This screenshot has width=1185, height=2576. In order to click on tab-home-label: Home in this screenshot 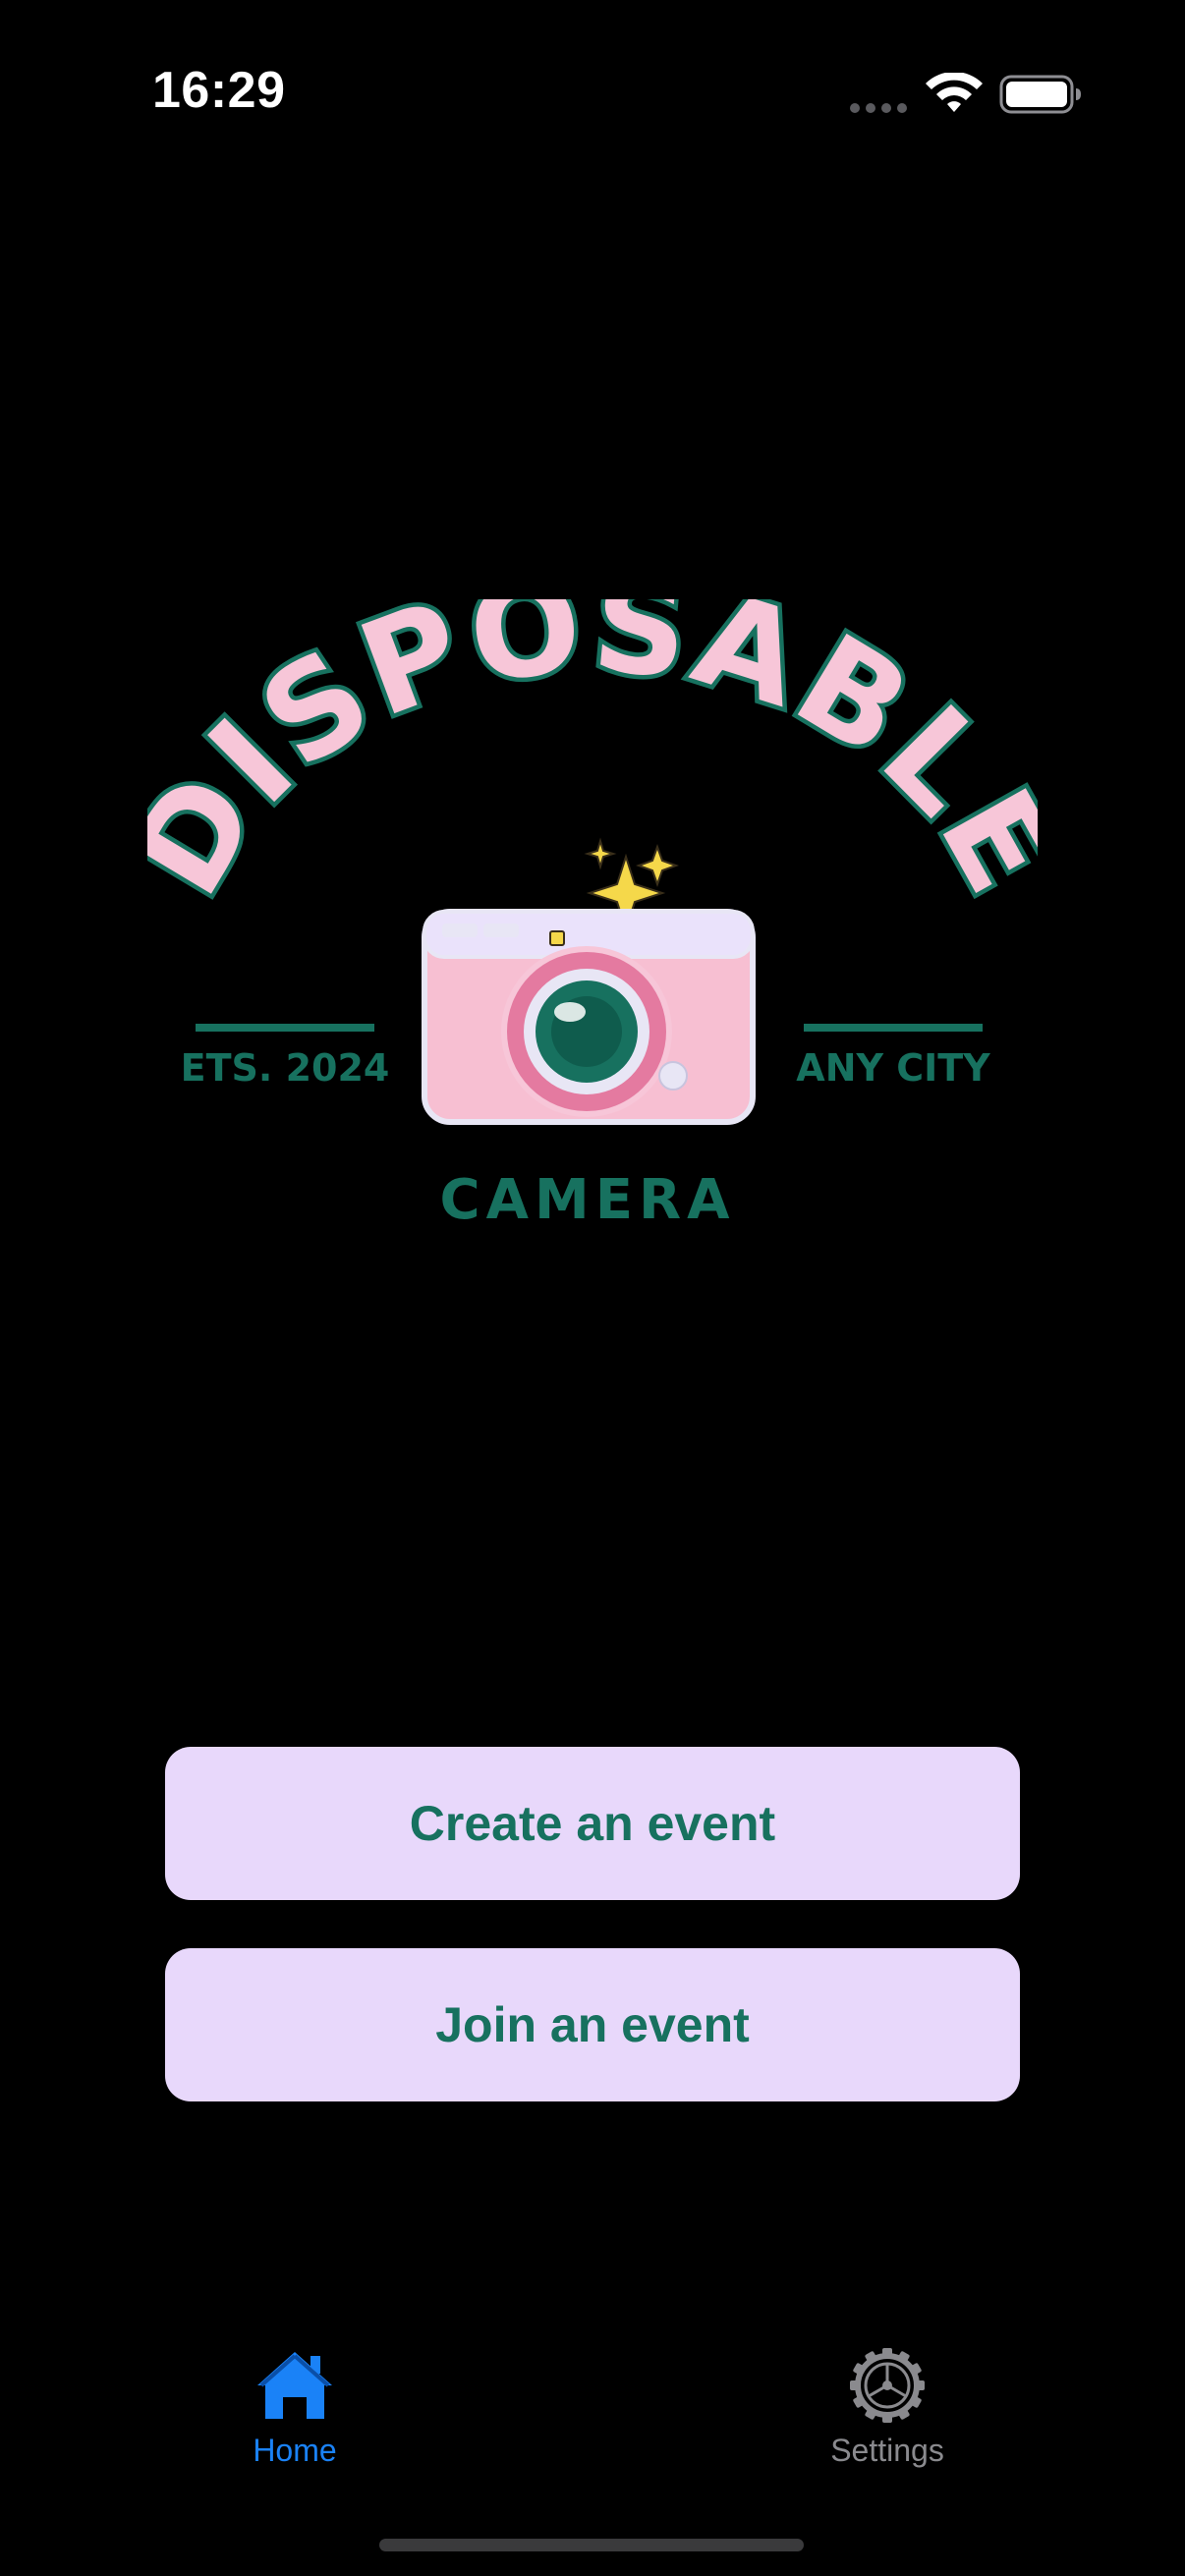, I will do `click(295, 2450)`.